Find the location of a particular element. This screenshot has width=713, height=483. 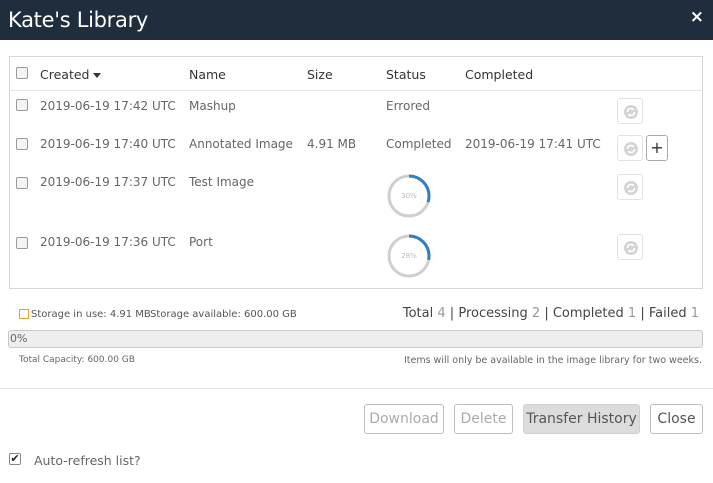

dialog-title: Kate's Library is located at coordinates (78, 20).